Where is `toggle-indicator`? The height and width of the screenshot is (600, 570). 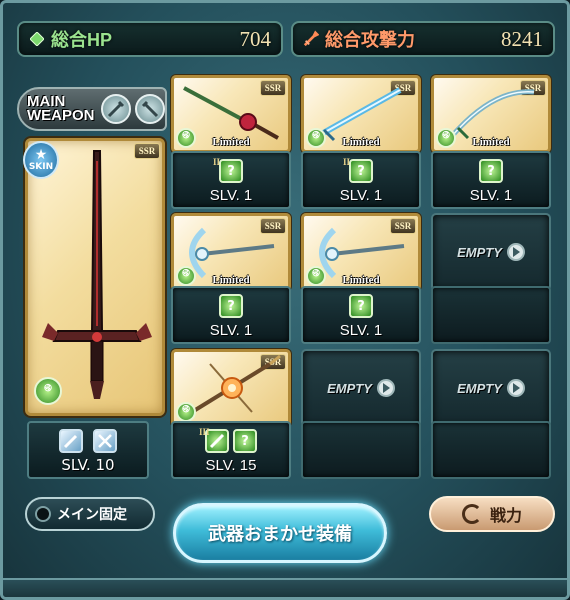 toggle-indicator is located at coordinates (43, 514).